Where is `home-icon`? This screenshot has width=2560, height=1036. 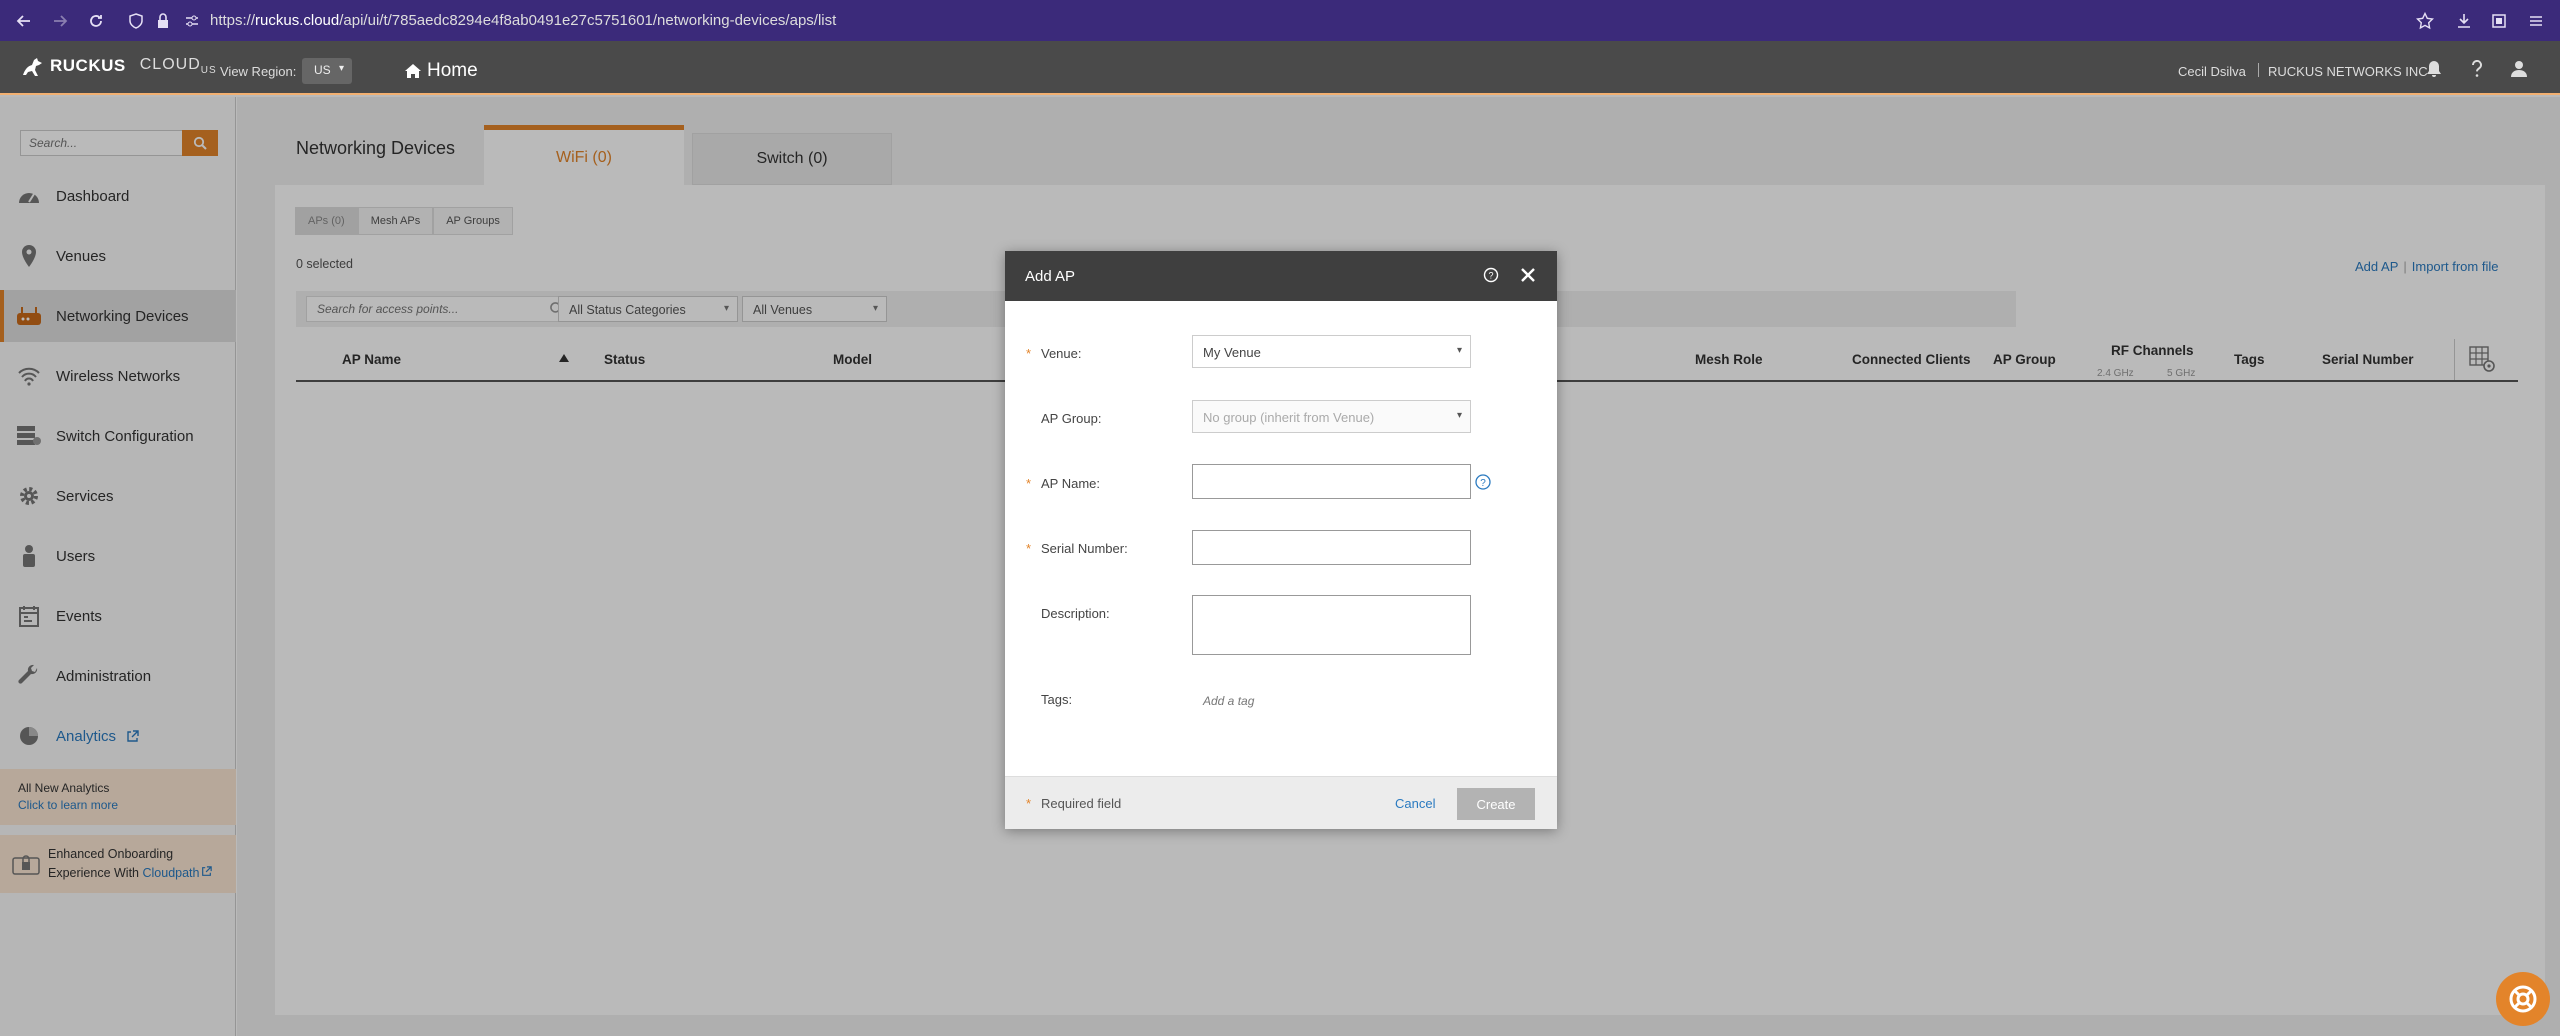 home-icon is located at coordinates (413, 71).